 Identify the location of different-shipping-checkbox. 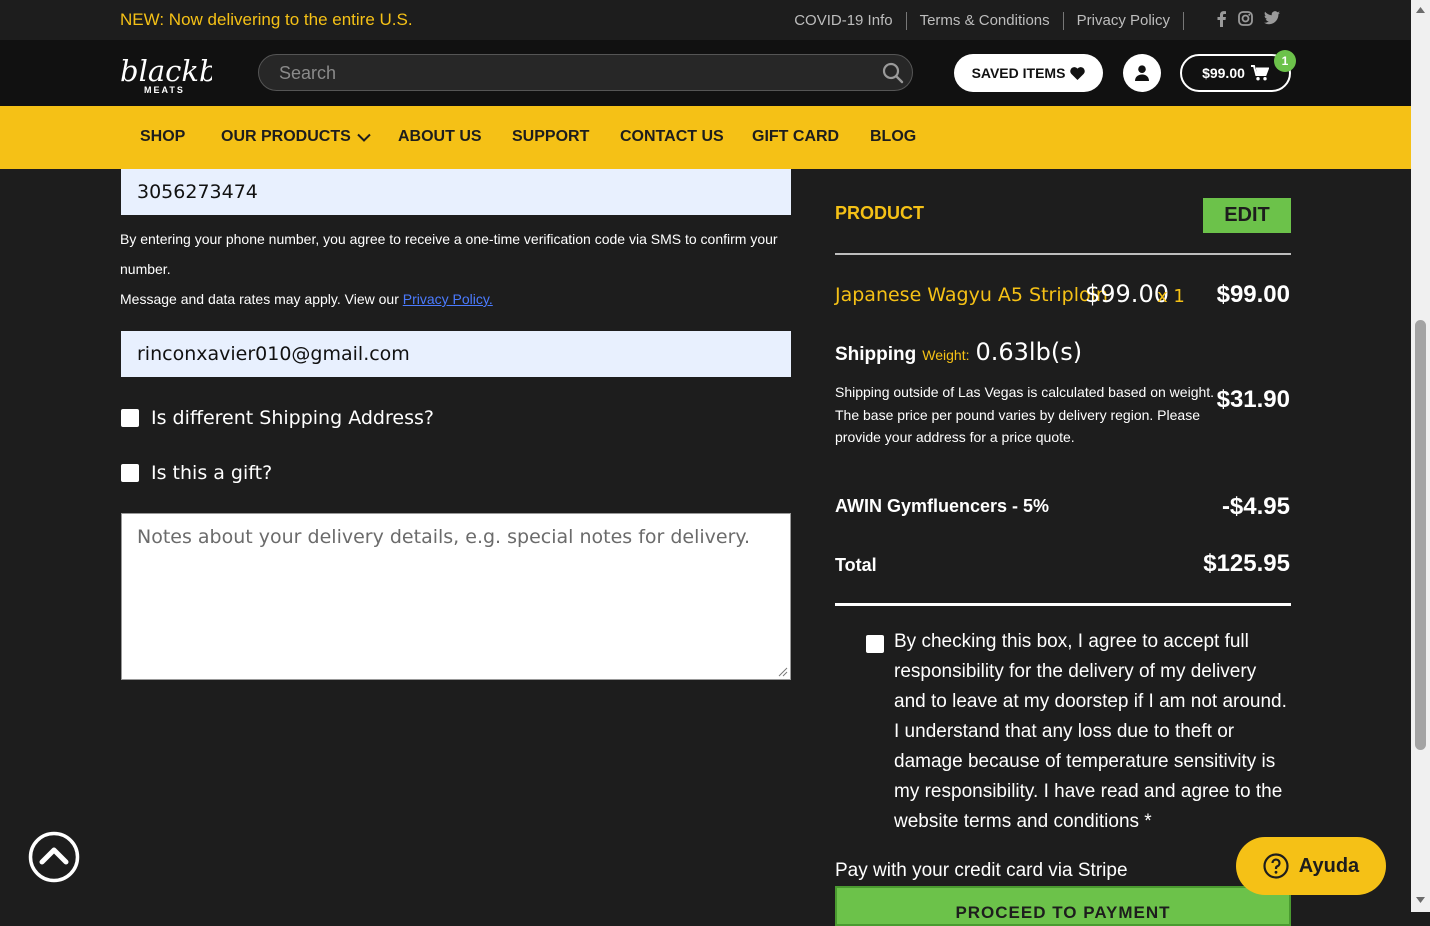
(130, 418).